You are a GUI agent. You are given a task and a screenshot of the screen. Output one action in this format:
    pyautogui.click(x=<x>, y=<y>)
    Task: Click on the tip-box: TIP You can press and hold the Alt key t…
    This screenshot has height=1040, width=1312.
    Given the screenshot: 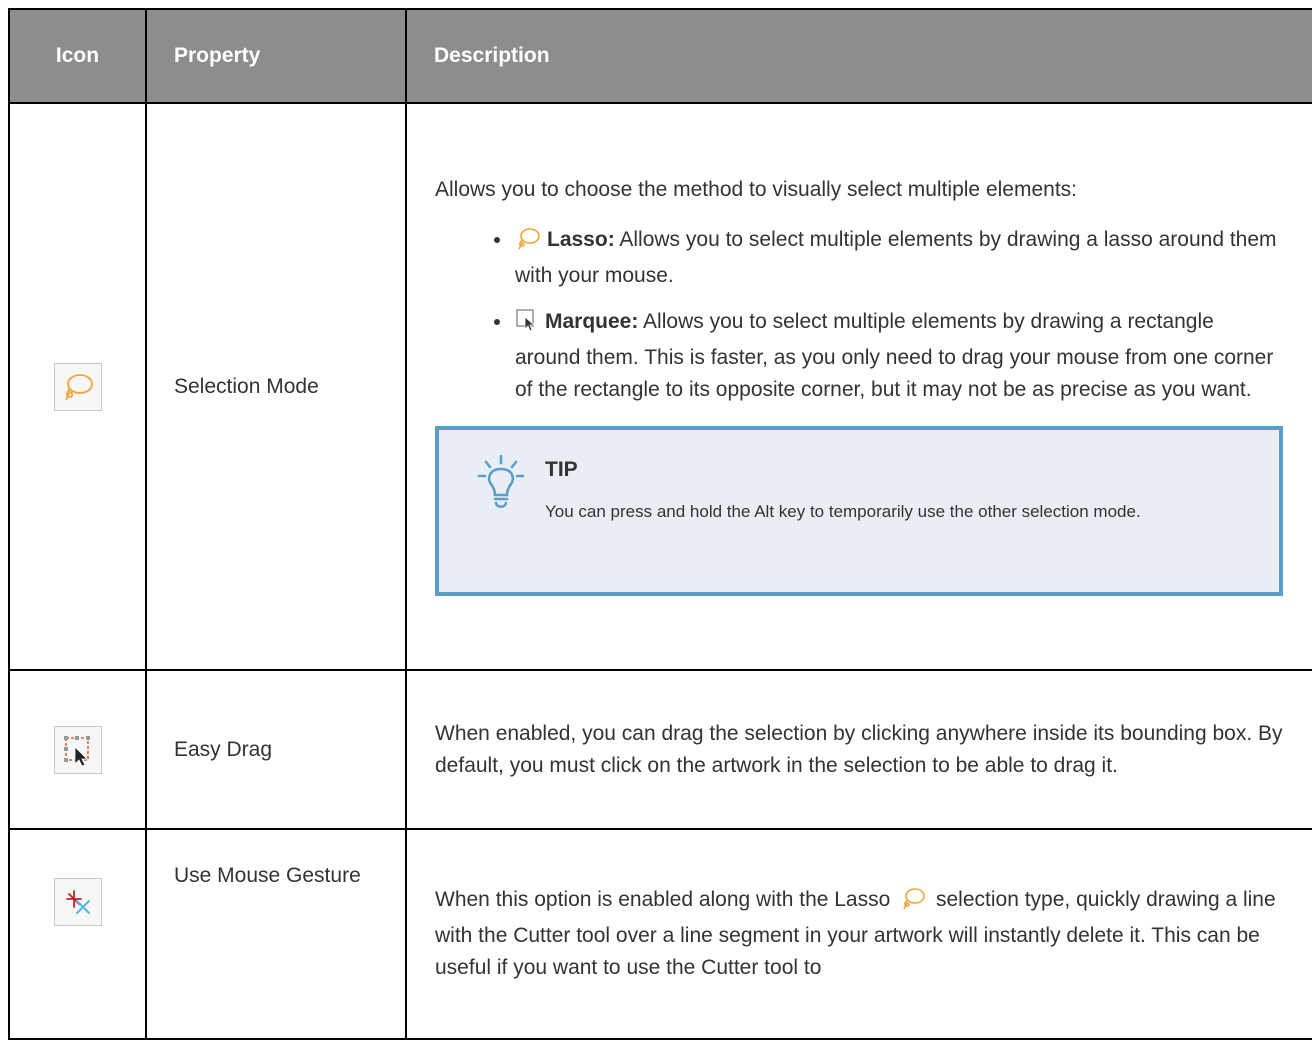 What is the action you would take?
    pyautogui.click(x=859, y=510)
    